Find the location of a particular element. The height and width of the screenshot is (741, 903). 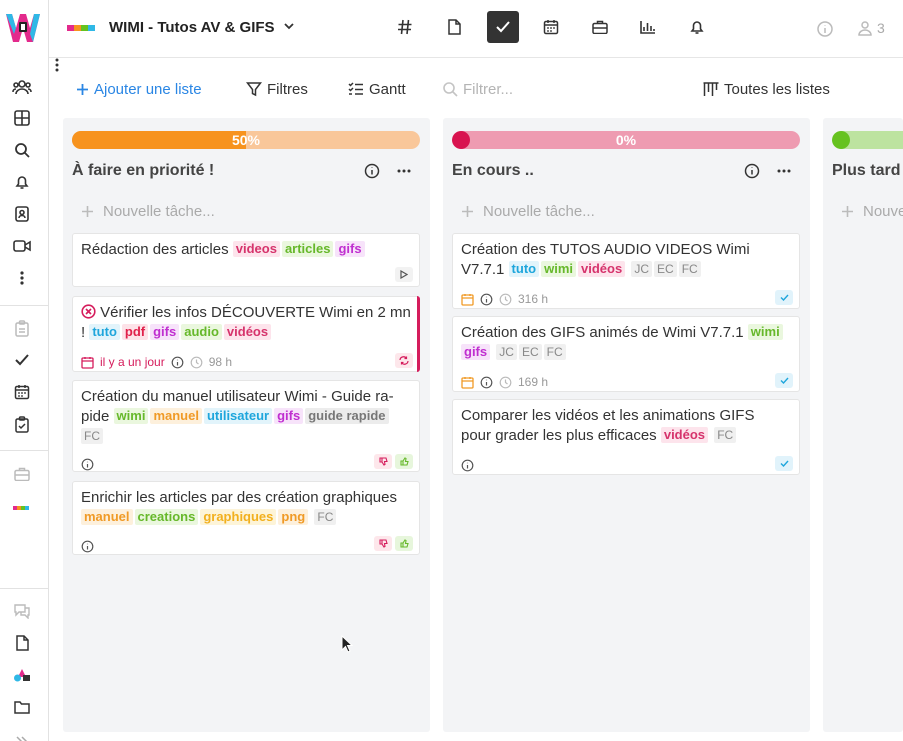

task-tag: guide rapide is located at coordinates (347, 416).